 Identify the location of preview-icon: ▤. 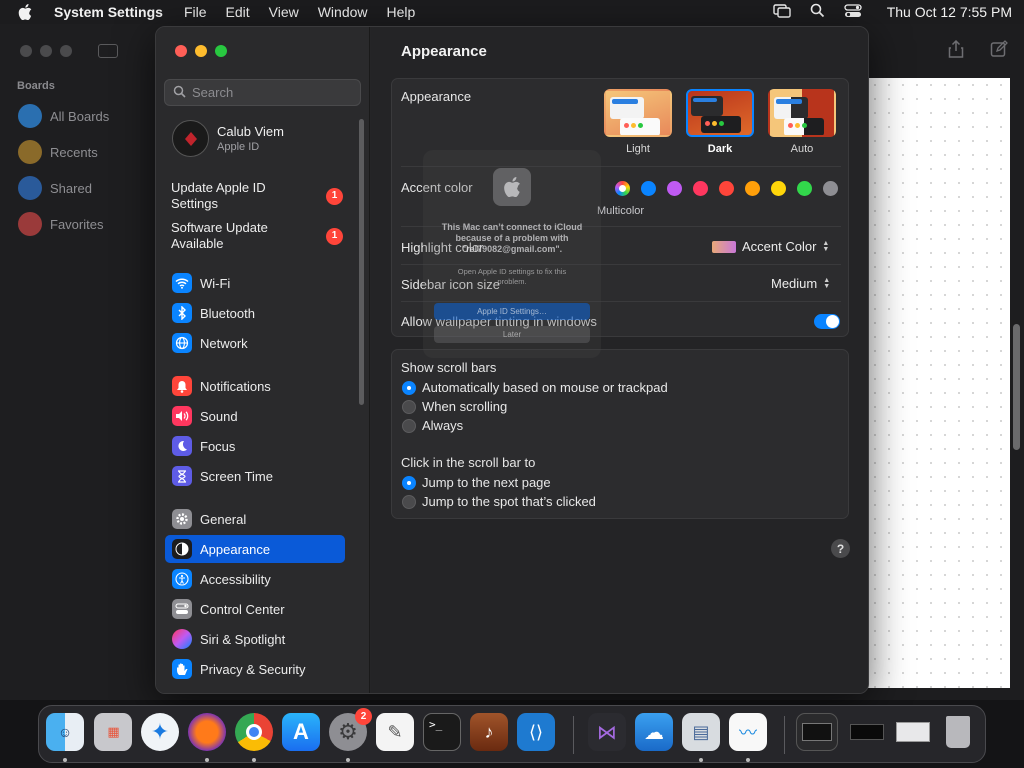
(701, 731).